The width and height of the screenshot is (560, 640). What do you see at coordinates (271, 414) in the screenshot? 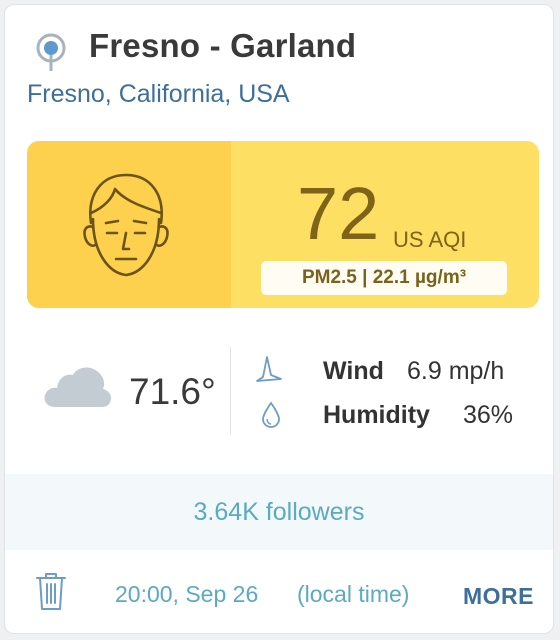
I see `drop-icon` at bounding box center [271, 414].